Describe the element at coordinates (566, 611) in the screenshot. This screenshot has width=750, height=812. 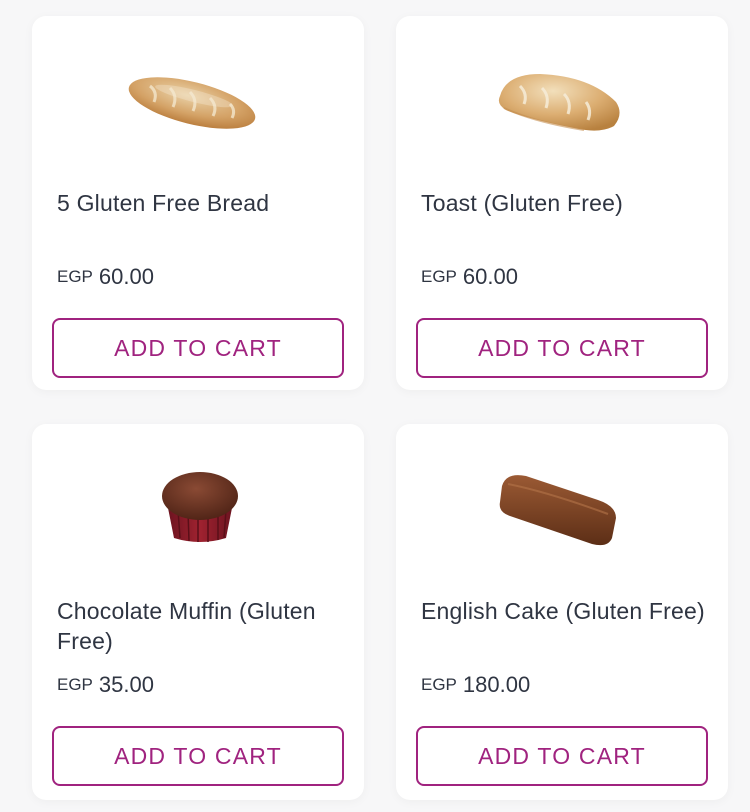
I see `product-name: English Cake (Gluten Free)` at that location.